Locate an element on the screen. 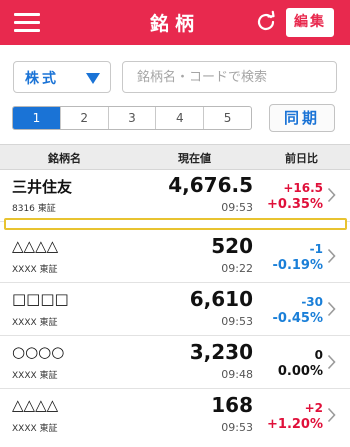 This screenshot has height=447, width=350. price-change-percent: +1.20% is located at coordinates (295, 424).